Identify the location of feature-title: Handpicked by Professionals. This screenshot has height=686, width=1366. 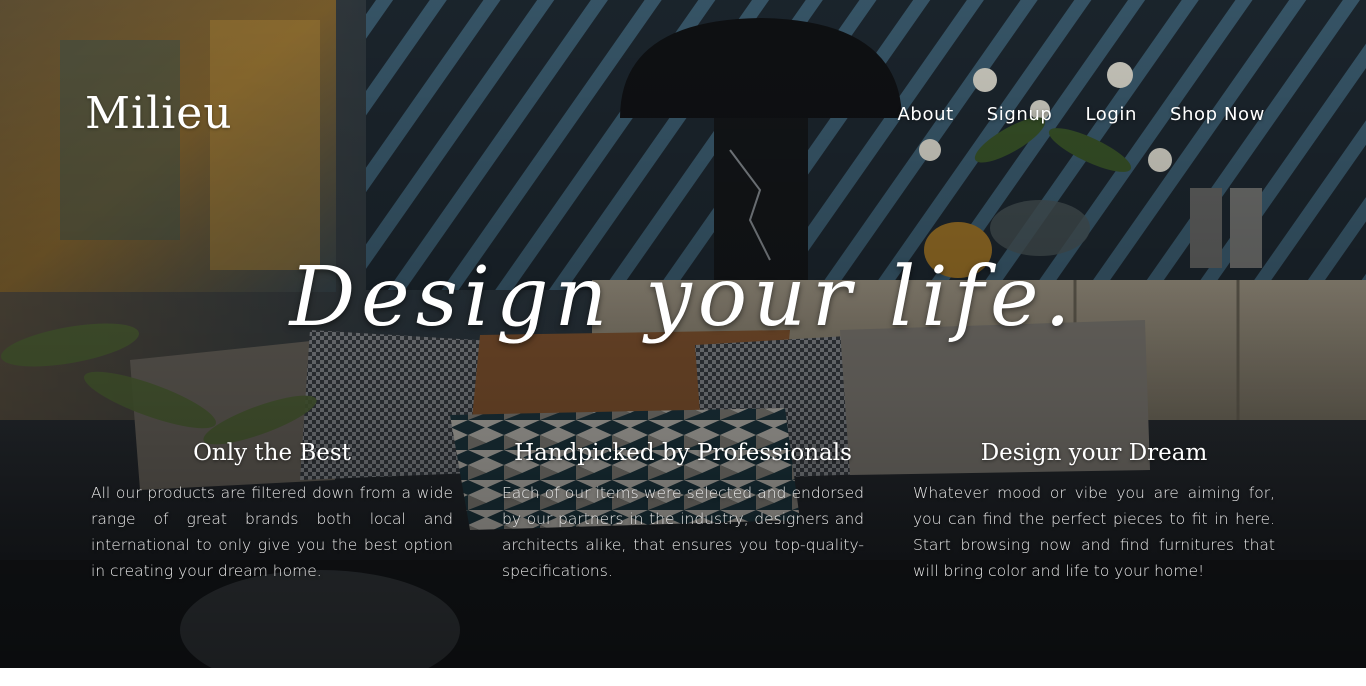
(683, 453).